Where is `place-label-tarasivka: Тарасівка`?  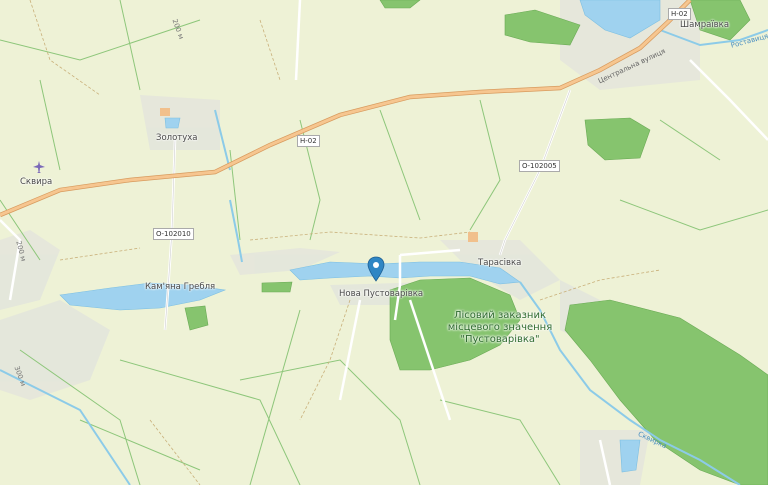
place-label-tarasivka: Тарасівка is located at coordinates (499, 263).